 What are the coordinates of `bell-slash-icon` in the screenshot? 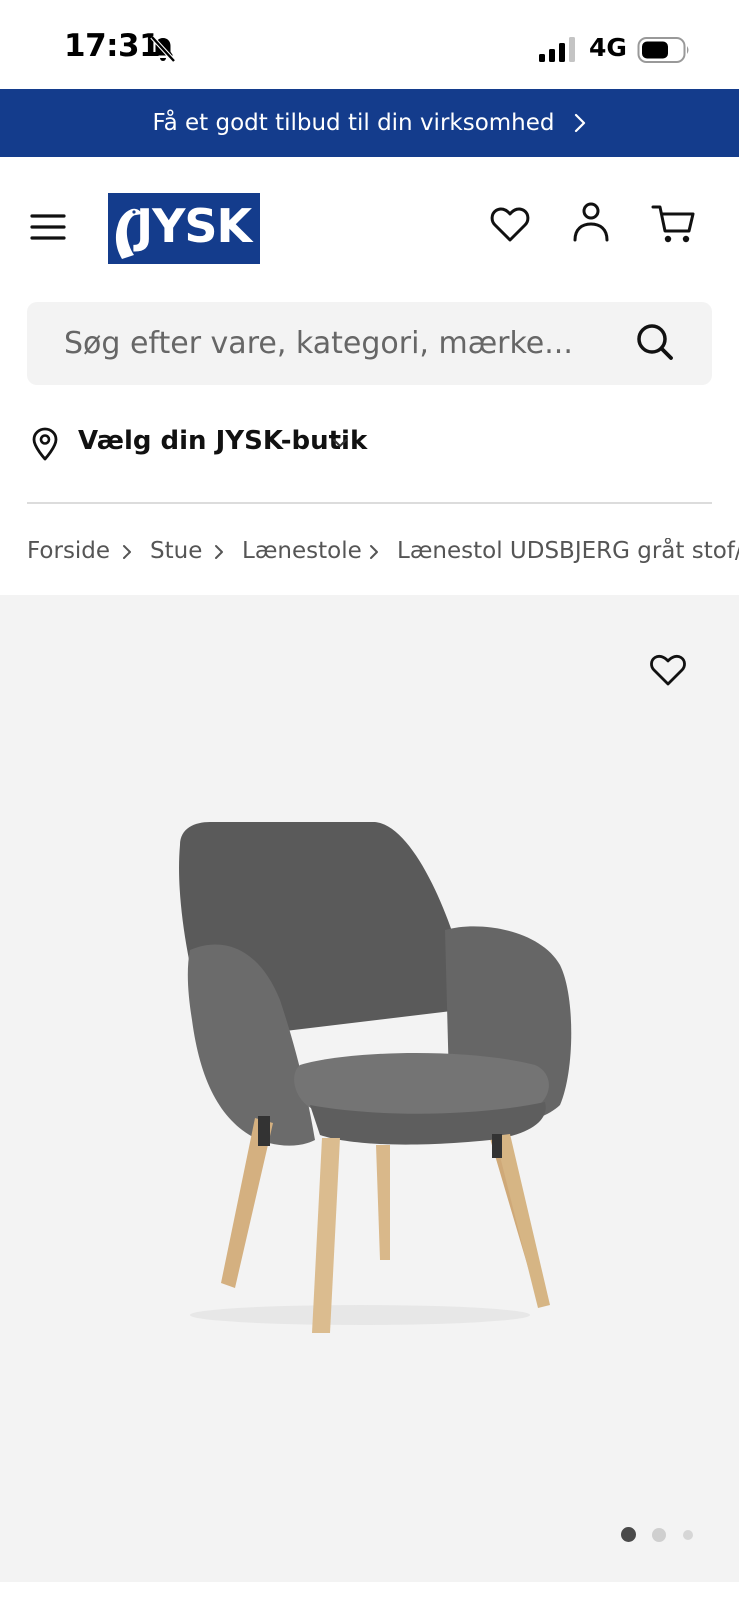 It's located at (163, 49).